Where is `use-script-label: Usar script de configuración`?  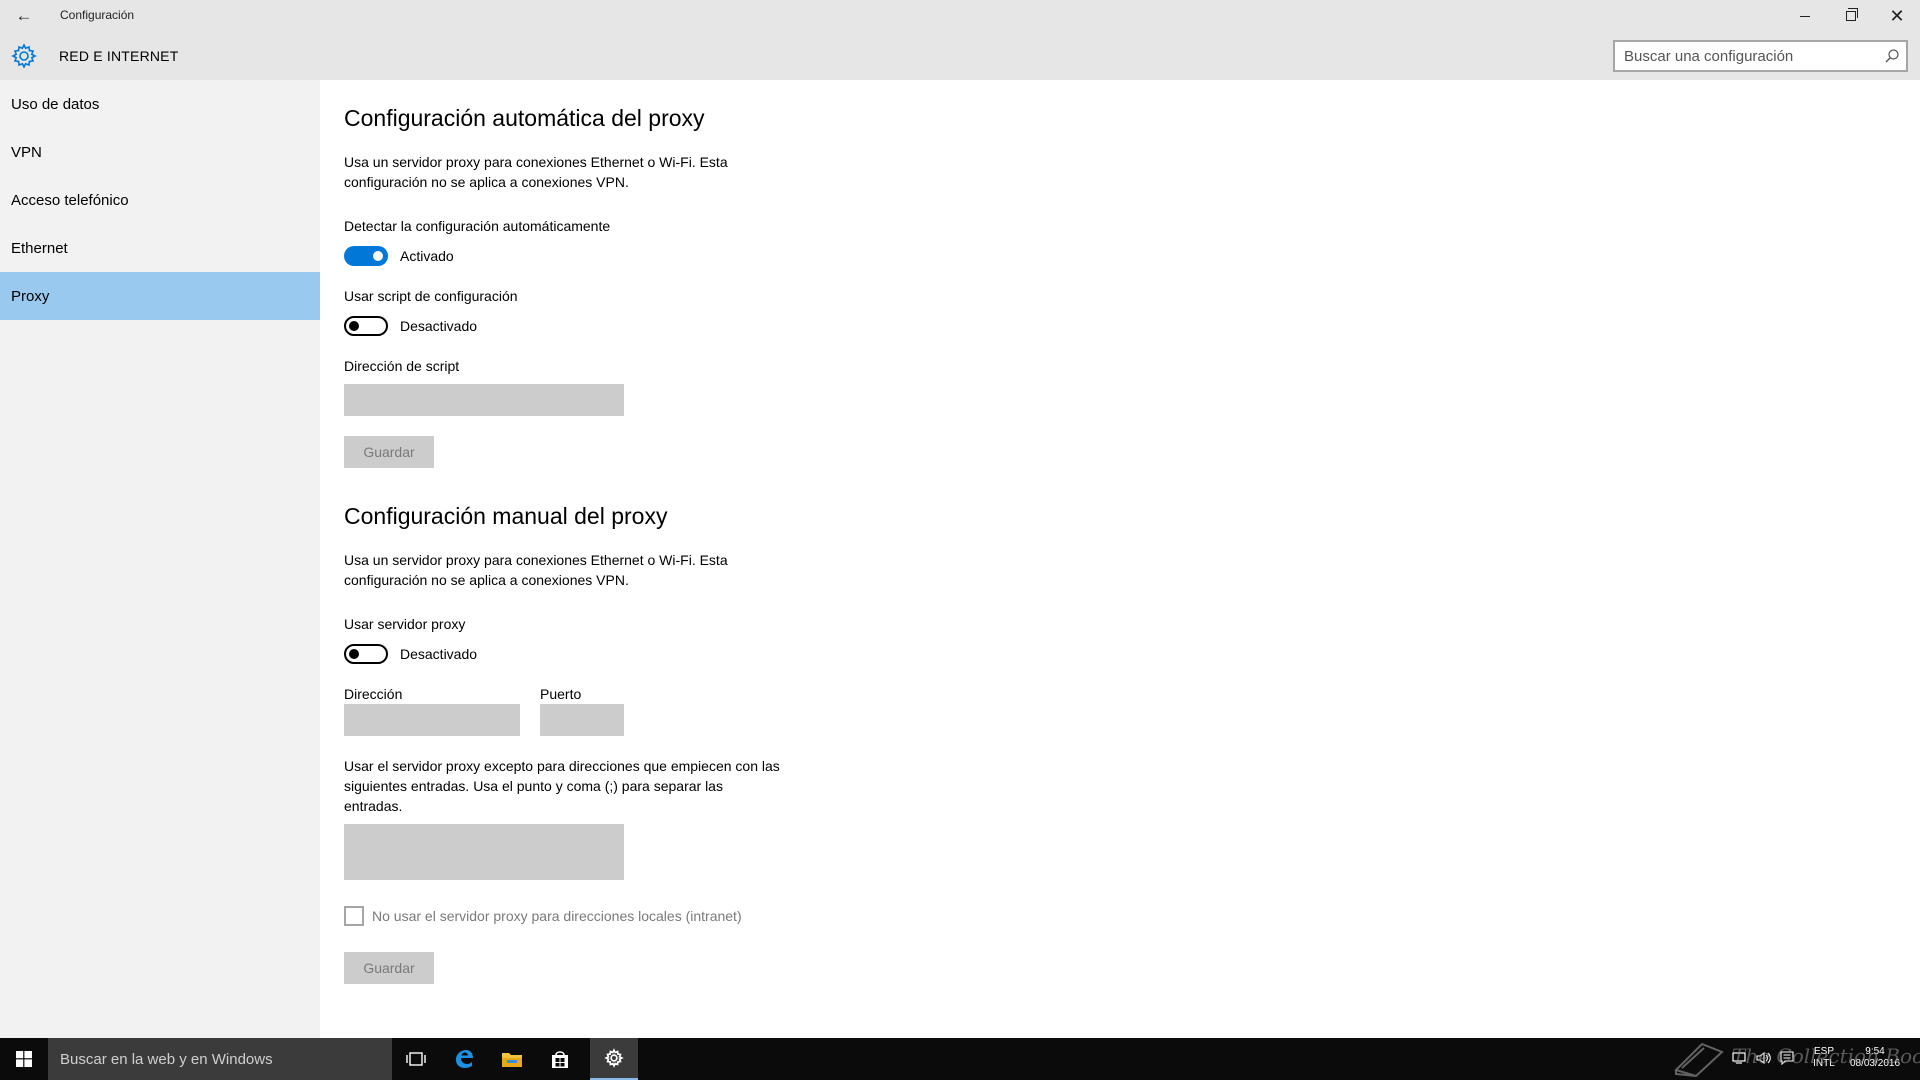 use-script-label: Usar script de configuración is located at coordinates (431, 296).